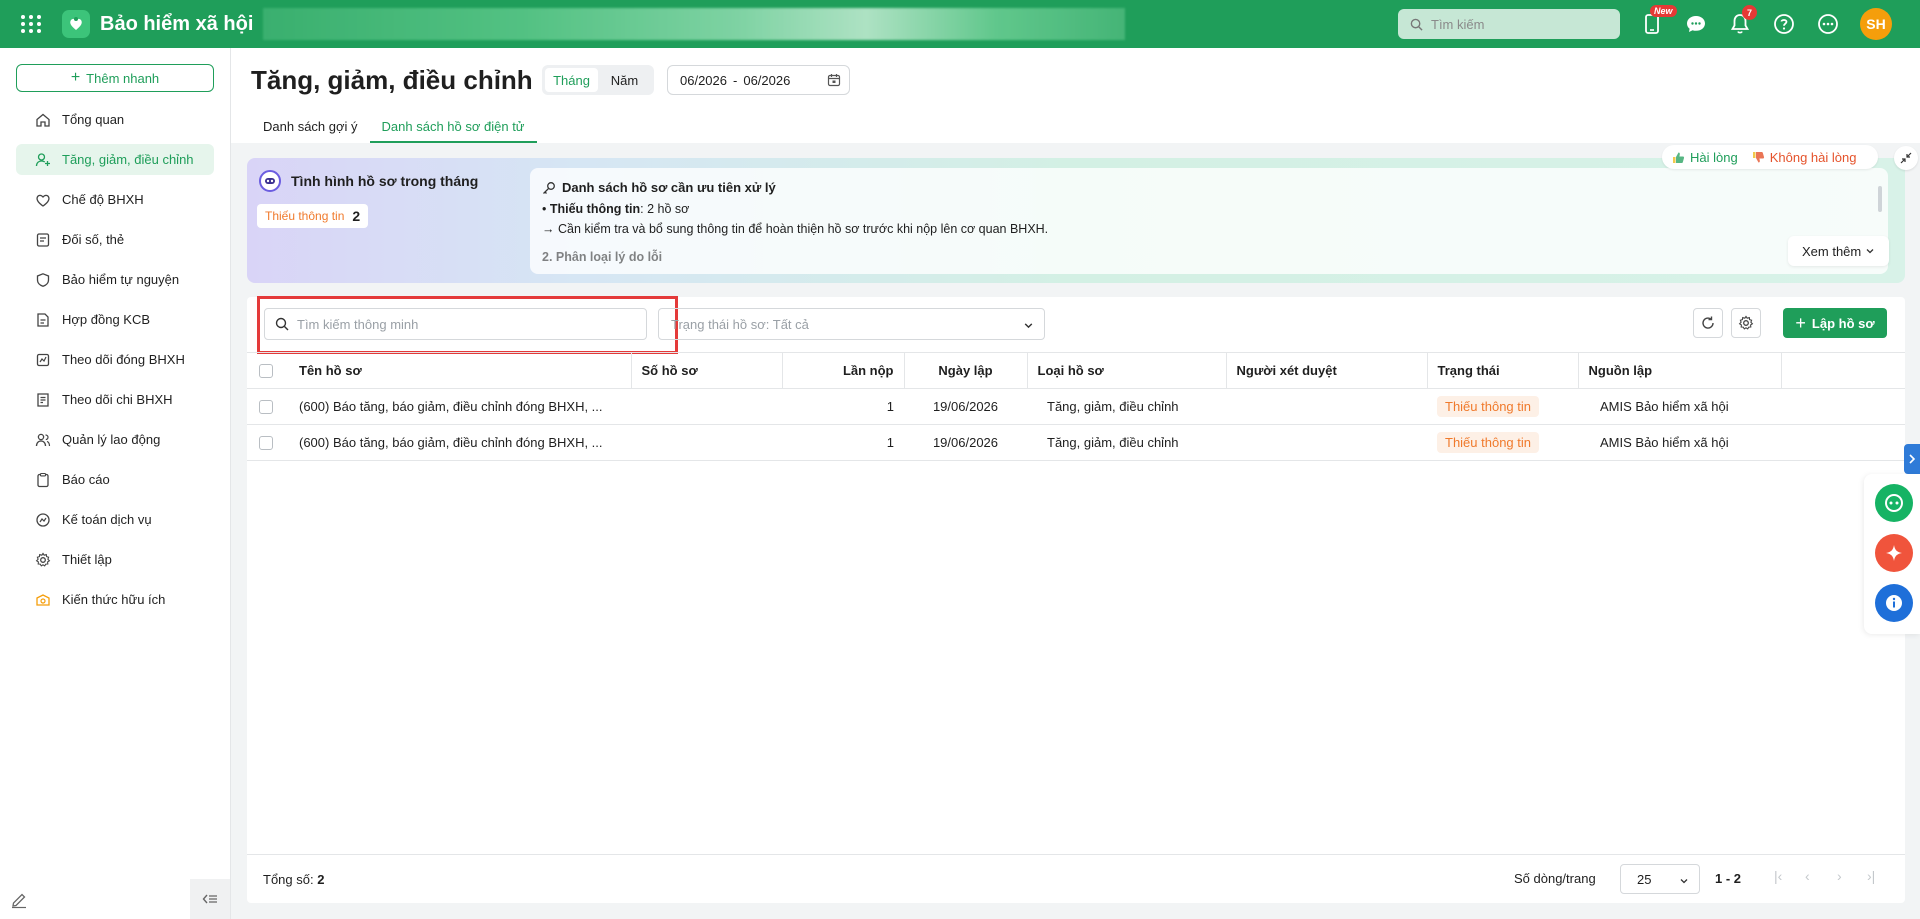 This screenshot has height=919, width=1920. I want to click on assistant-chat-icon, so click(1894, 503).